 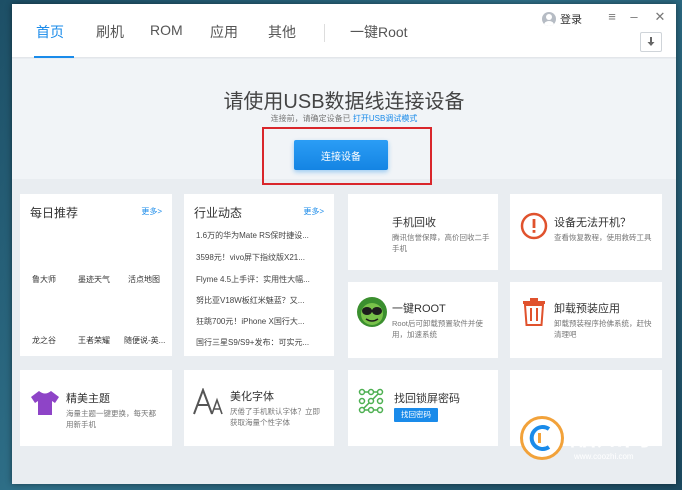 What do you see at coordinates (604, 456) in the screenshot?
I see `watermark-url: www.coozhi.com` at bounding box center [604, 456].